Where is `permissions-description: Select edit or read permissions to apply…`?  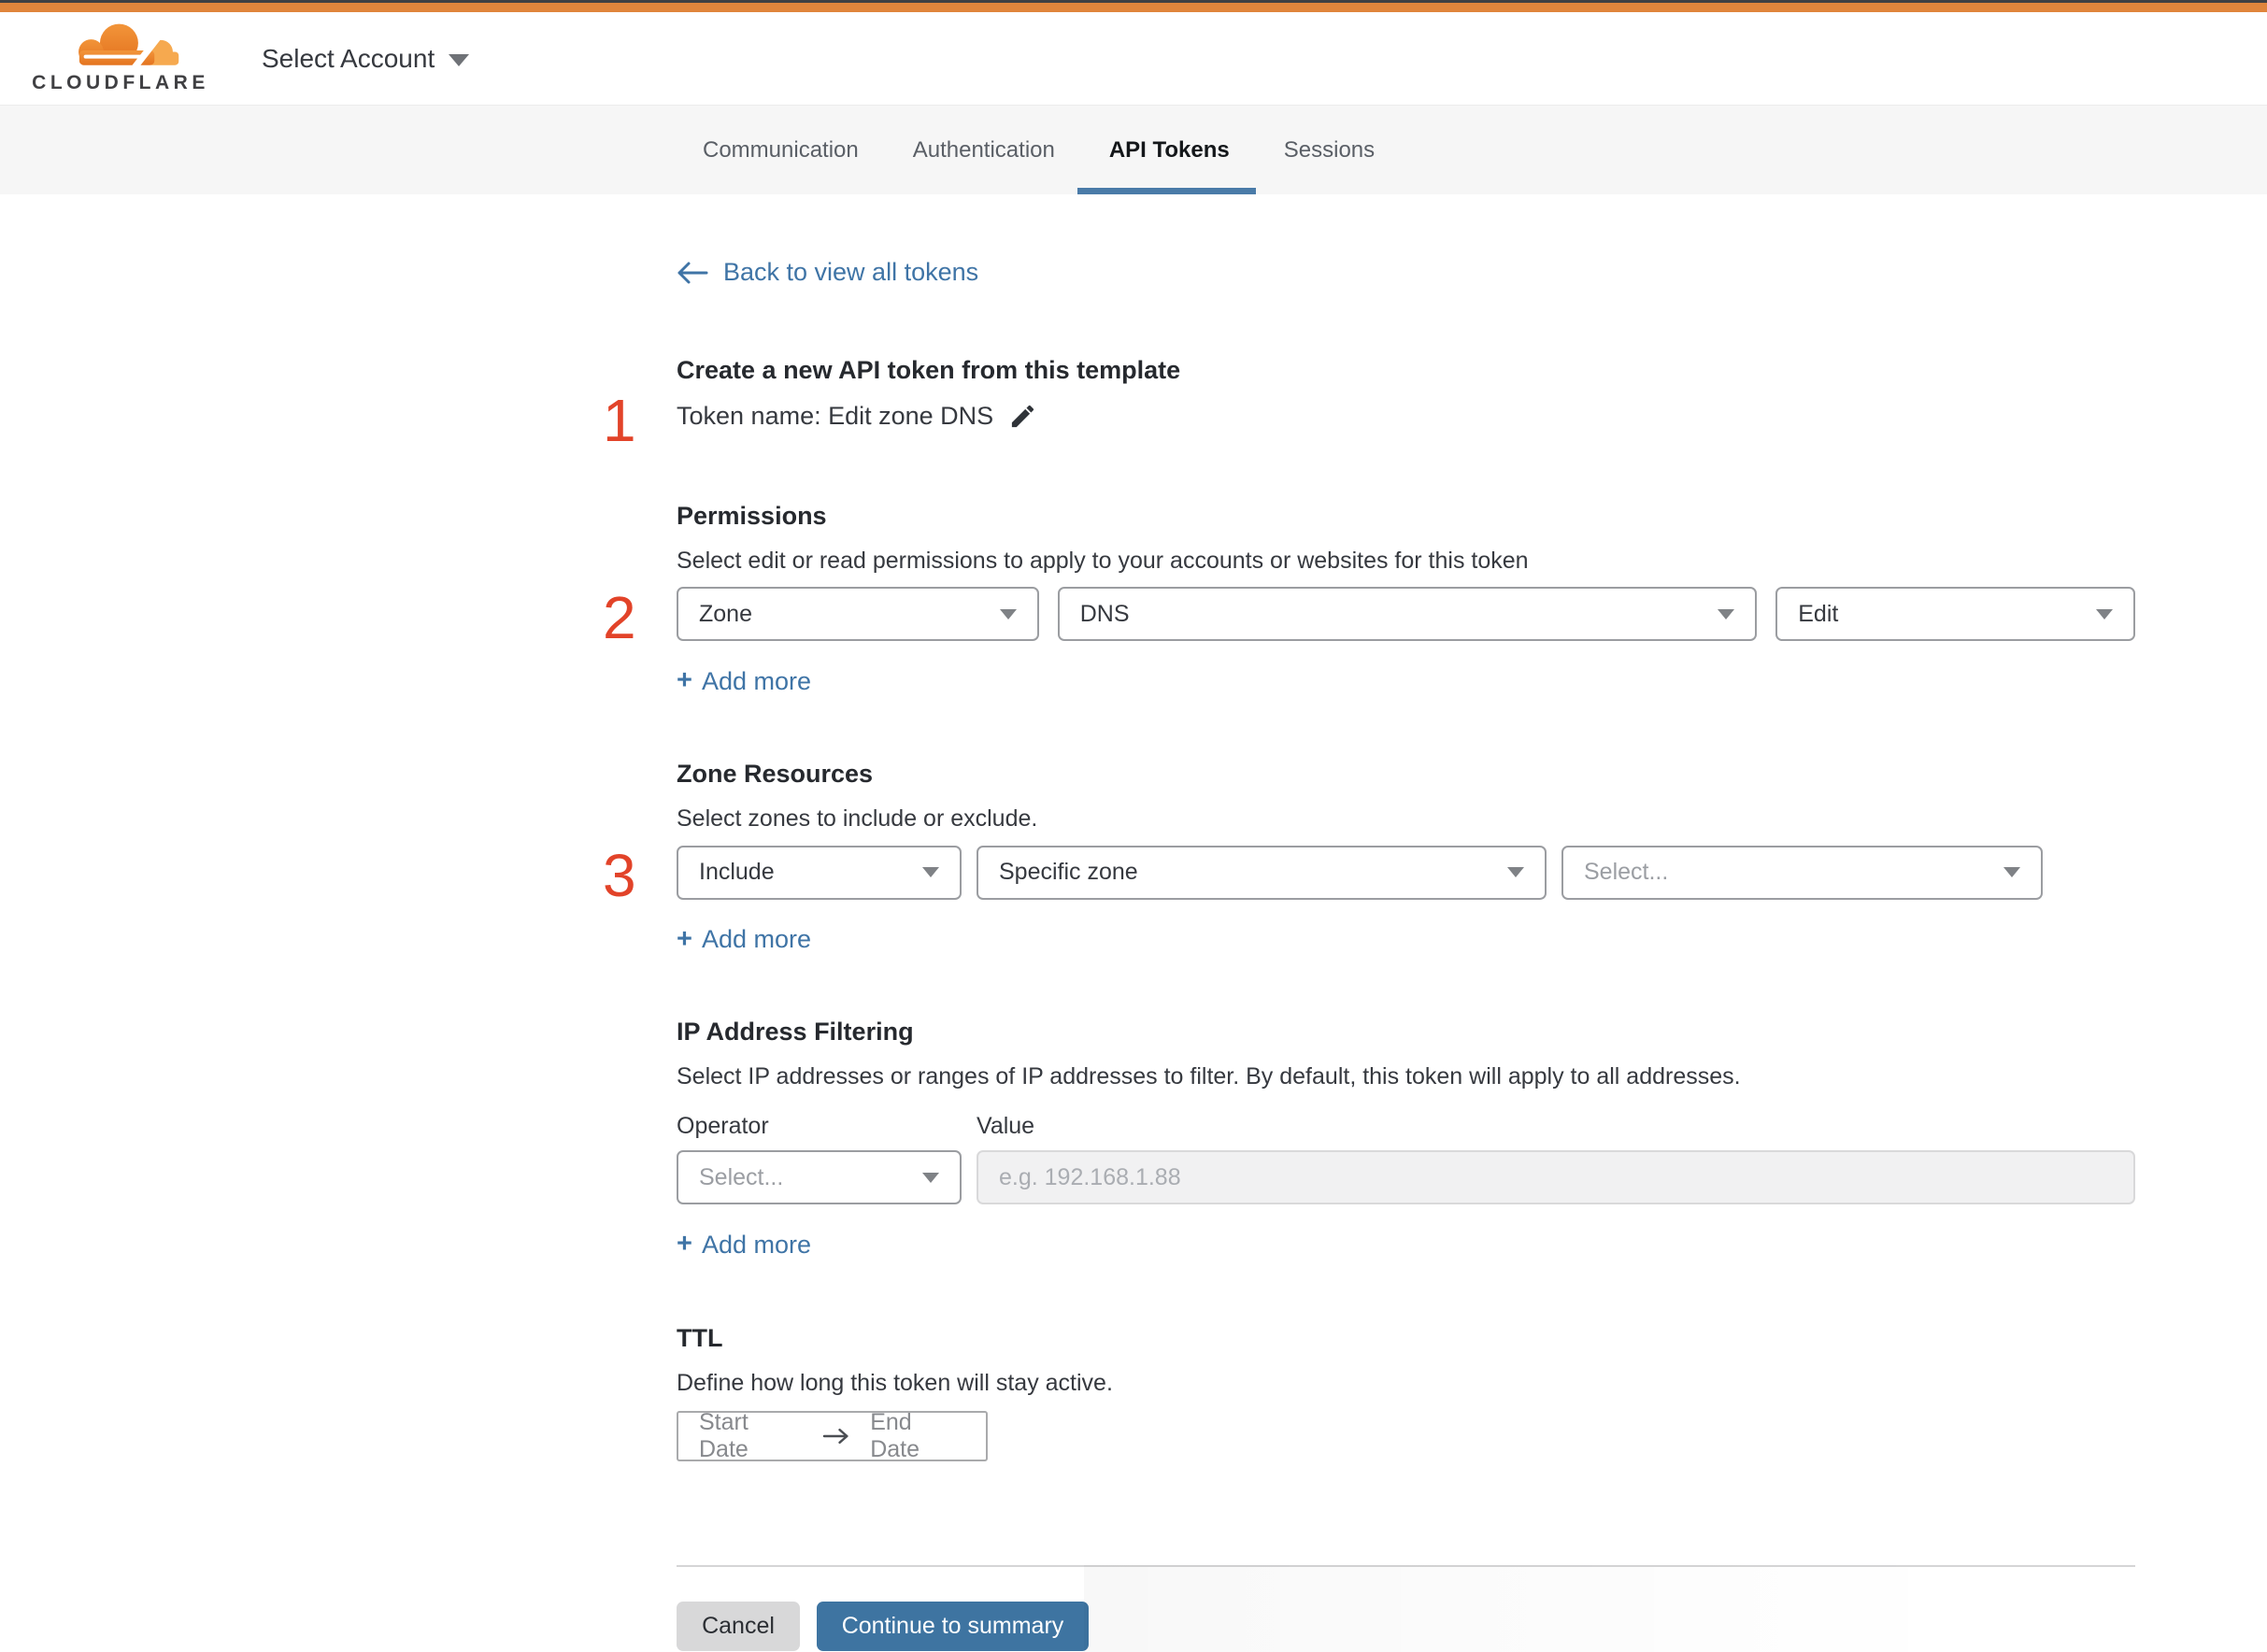 permissions-description: Select edit or read permissions to apply… is located at coordinates (1103, 560).